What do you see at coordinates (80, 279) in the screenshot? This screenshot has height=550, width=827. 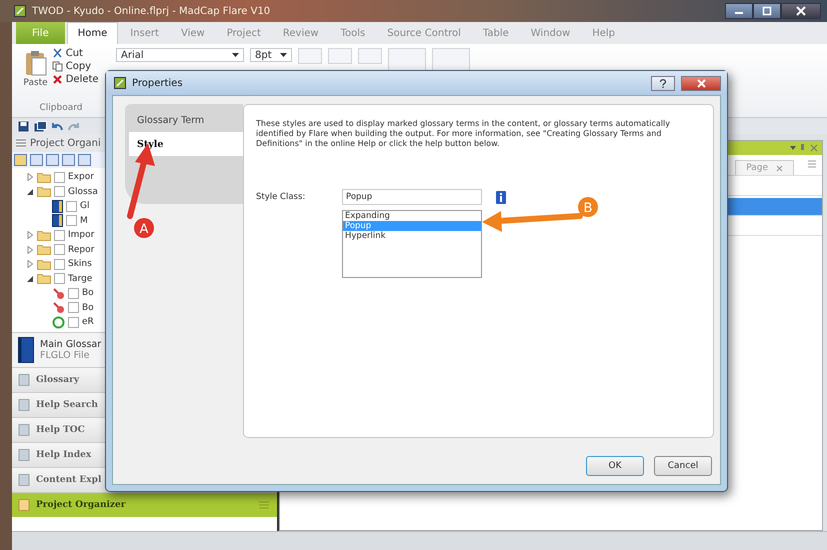 I see `tree-item: Targe` at bounding box center [80, 279].